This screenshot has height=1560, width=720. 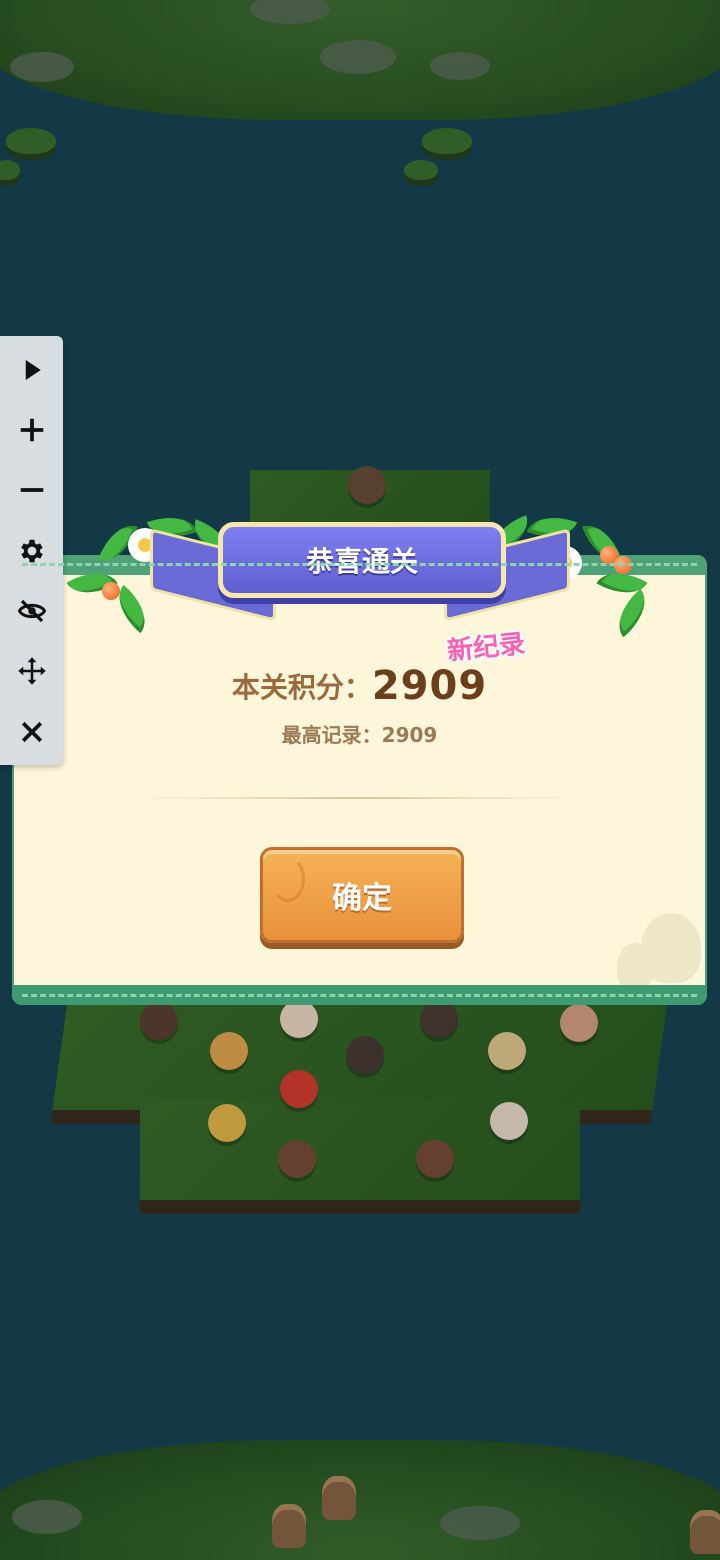 I want to click on dialog-bottom-border, so click(x=359, y=995).